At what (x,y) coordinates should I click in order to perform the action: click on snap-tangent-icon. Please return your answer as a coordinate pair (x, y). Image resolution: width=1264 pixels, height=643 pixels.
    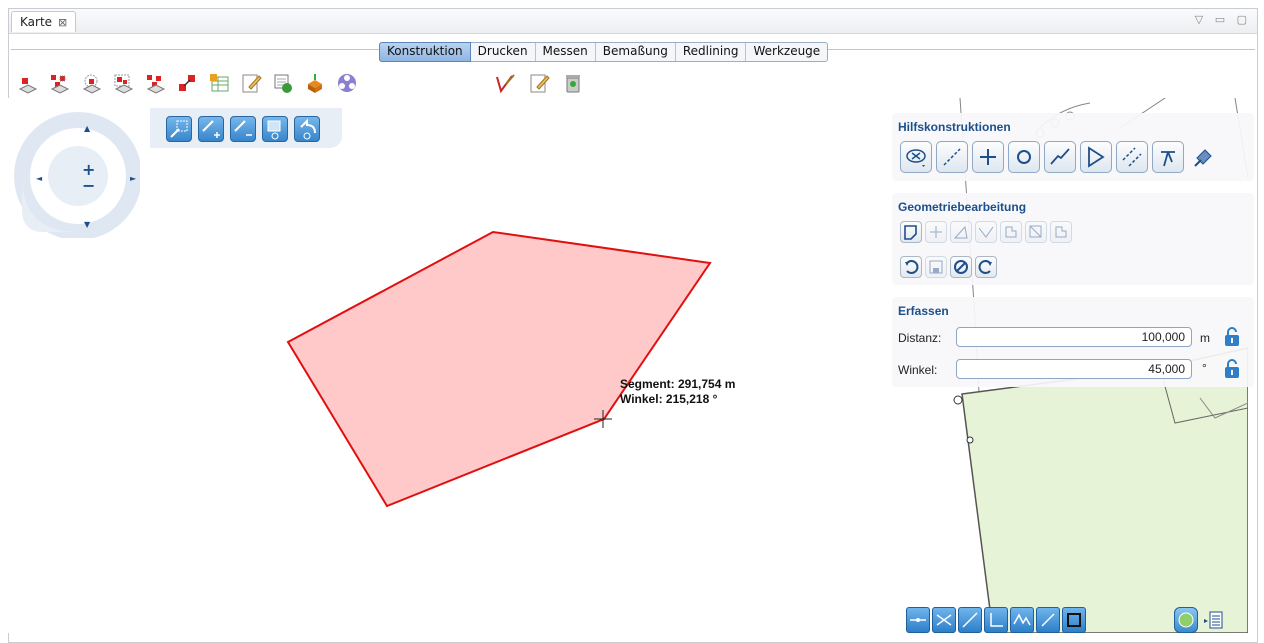
    Looking at the image, I should click on (1048, 620).